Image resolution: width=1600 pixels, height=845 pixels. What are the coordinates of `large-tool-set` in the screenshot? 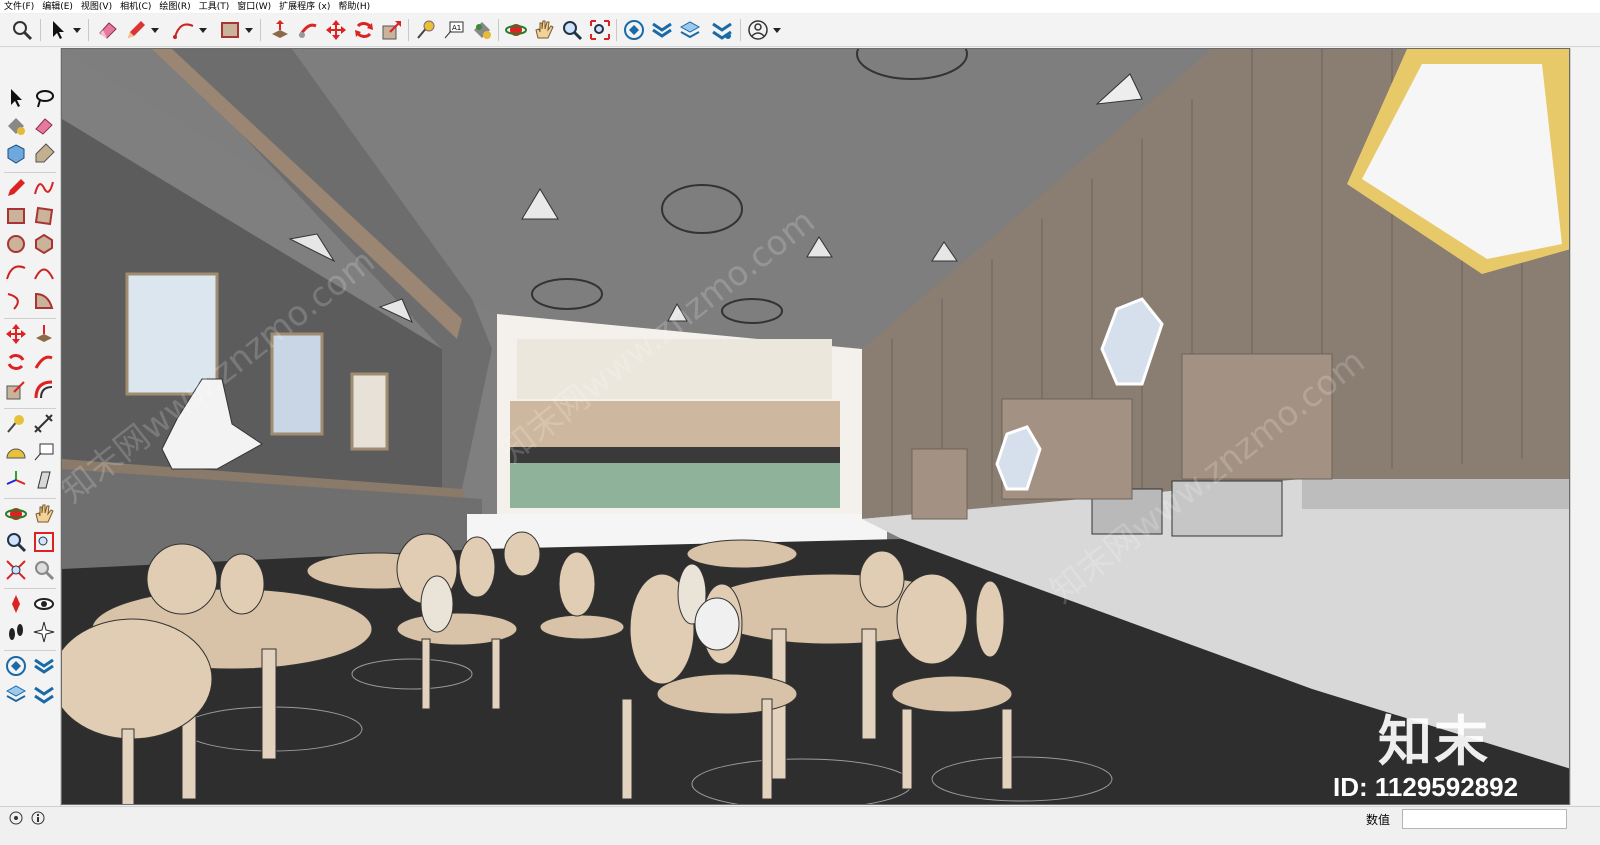 It's located at (30, 435).